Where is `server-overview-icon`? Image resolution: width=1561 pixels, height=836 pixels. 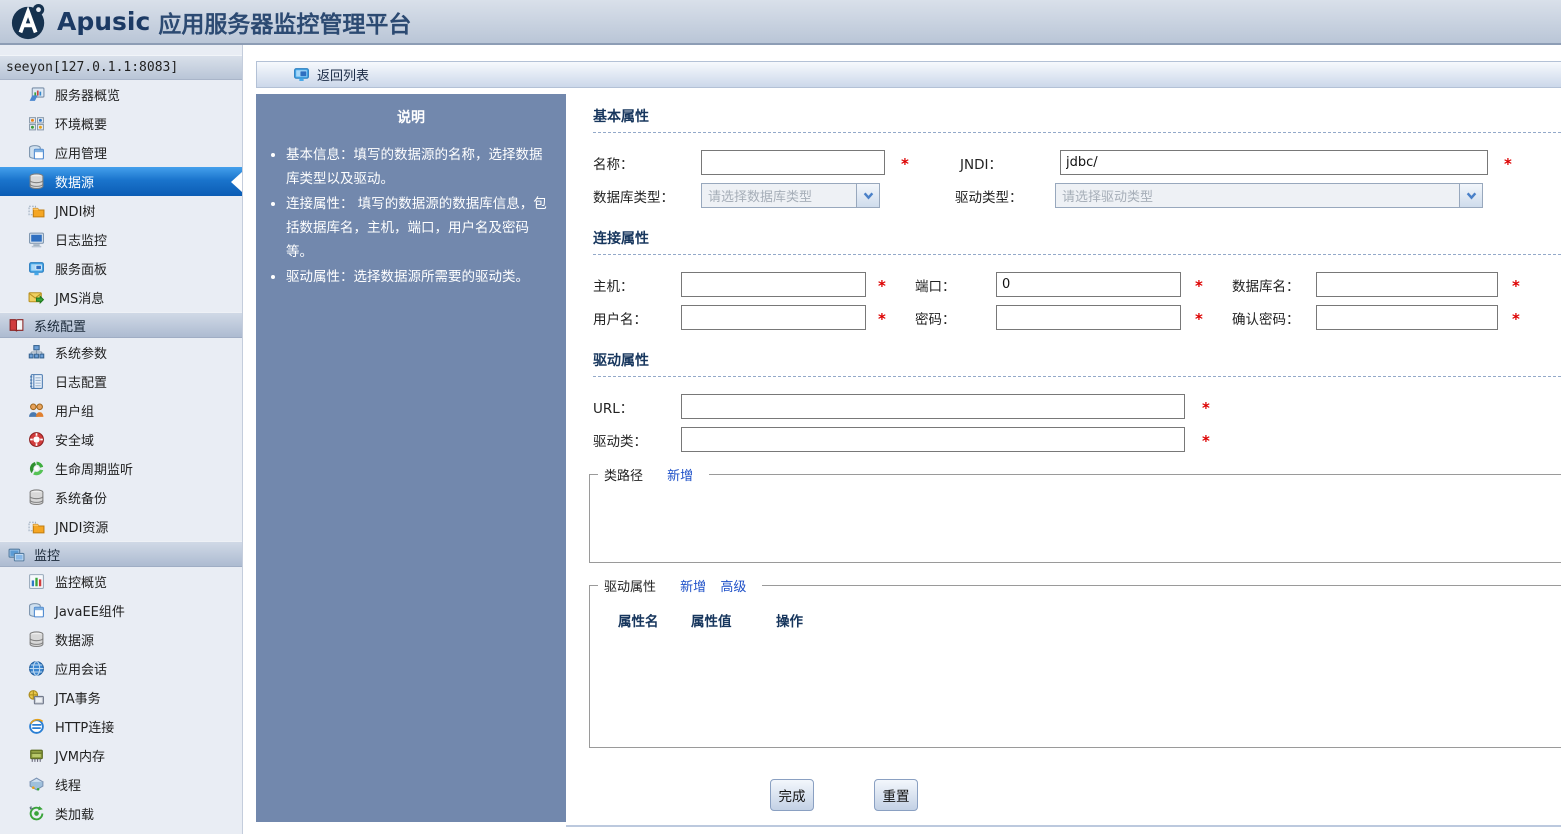 server-overview-icon is located at coordinates (36, 94).